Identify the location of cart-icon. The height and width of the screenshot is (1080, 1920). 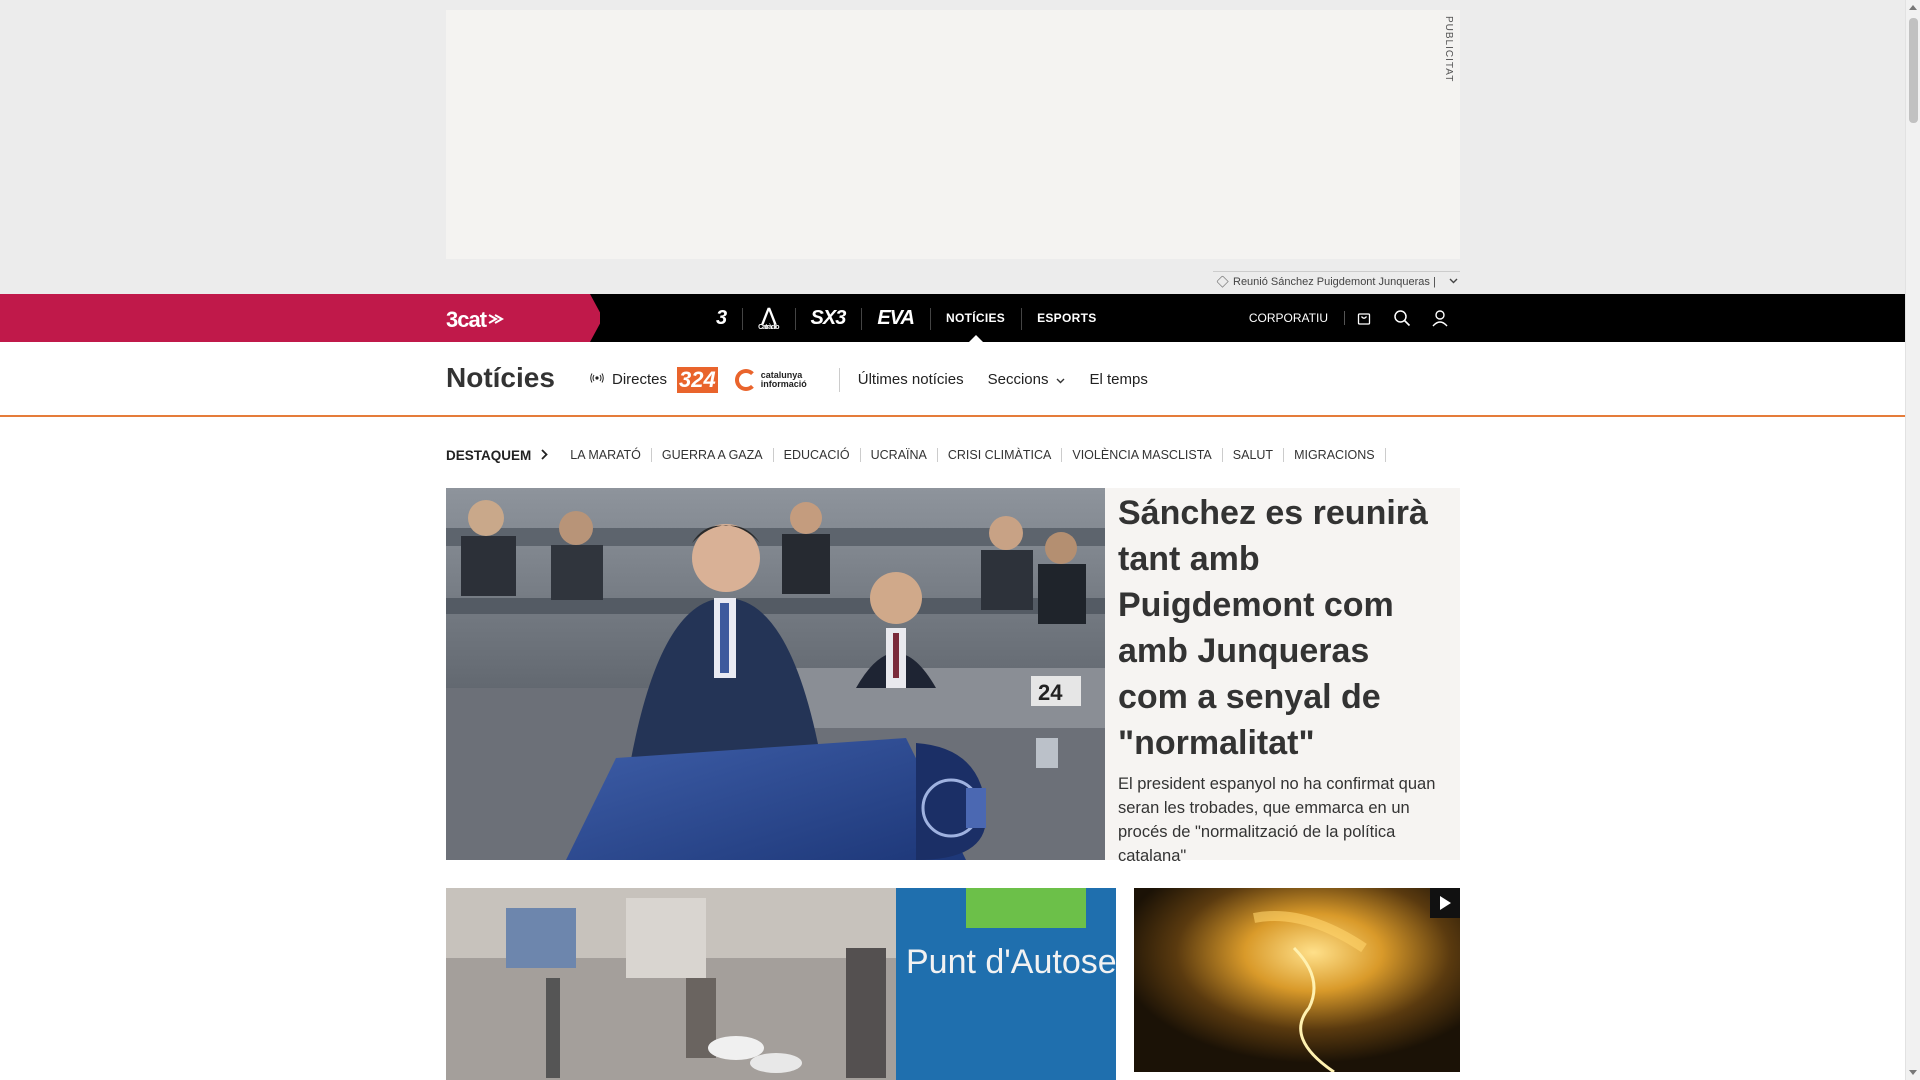
(1364, 318).